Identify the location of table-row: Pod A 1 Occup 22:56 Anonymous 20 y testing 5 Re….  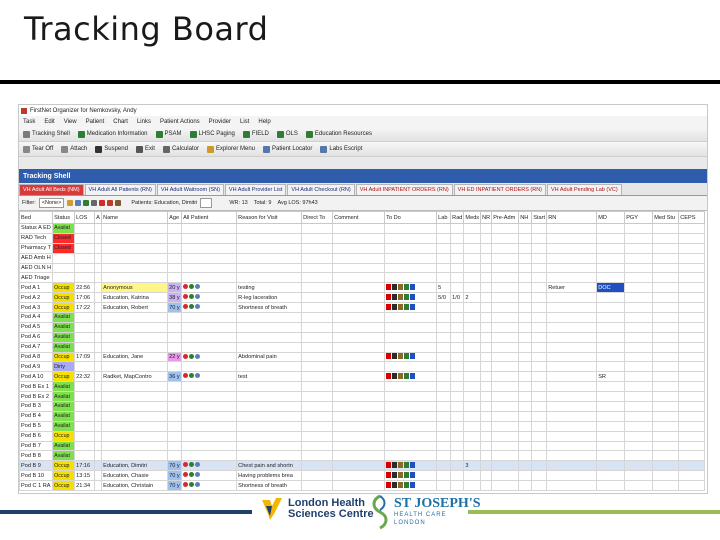
(362, 288).